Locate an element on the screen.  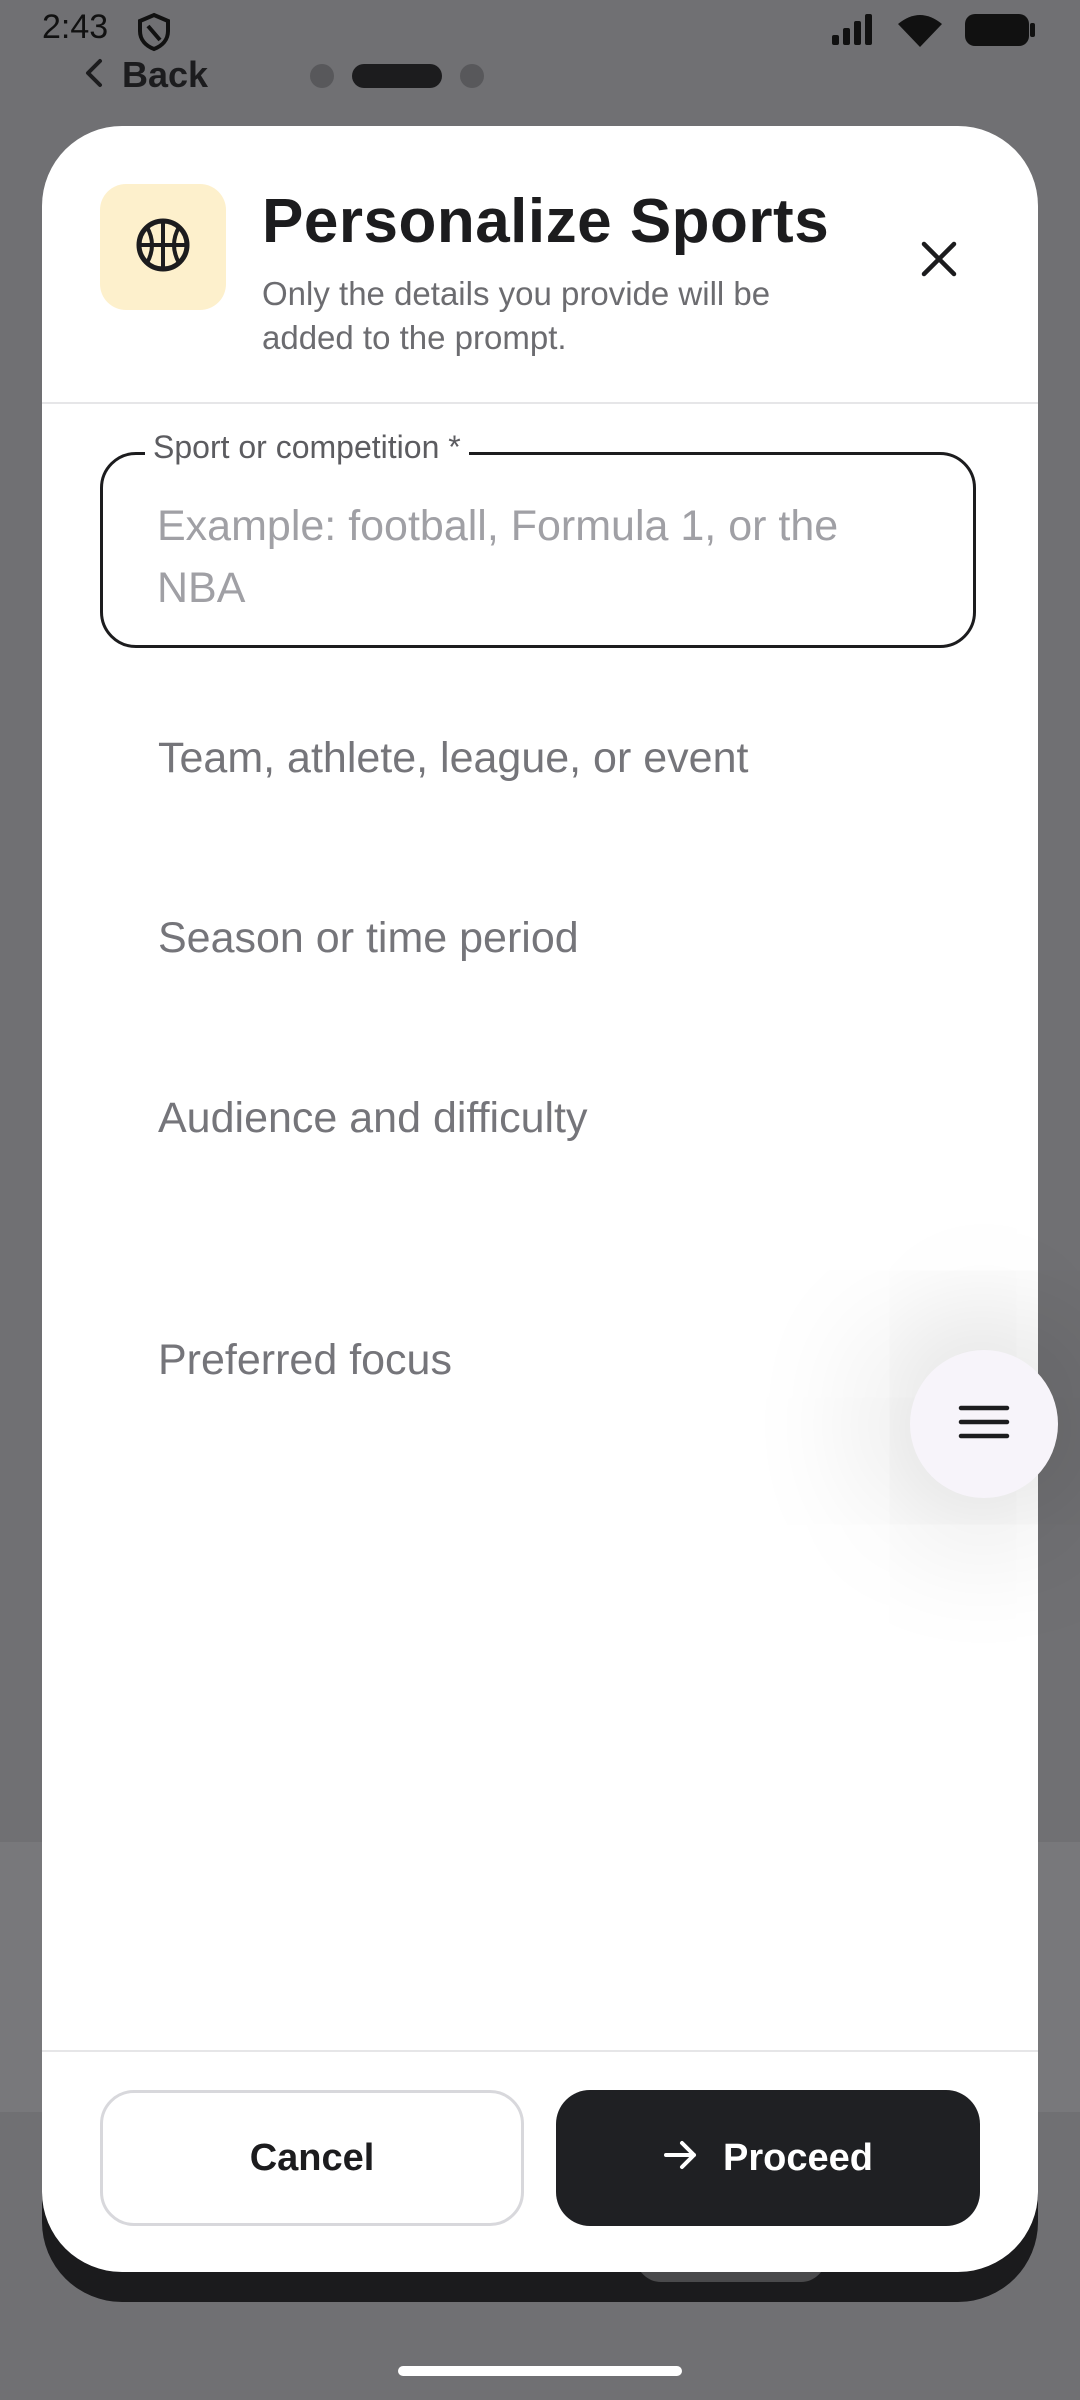
audience-field: Audience and difficulty is located at coordinates (373, 1118).